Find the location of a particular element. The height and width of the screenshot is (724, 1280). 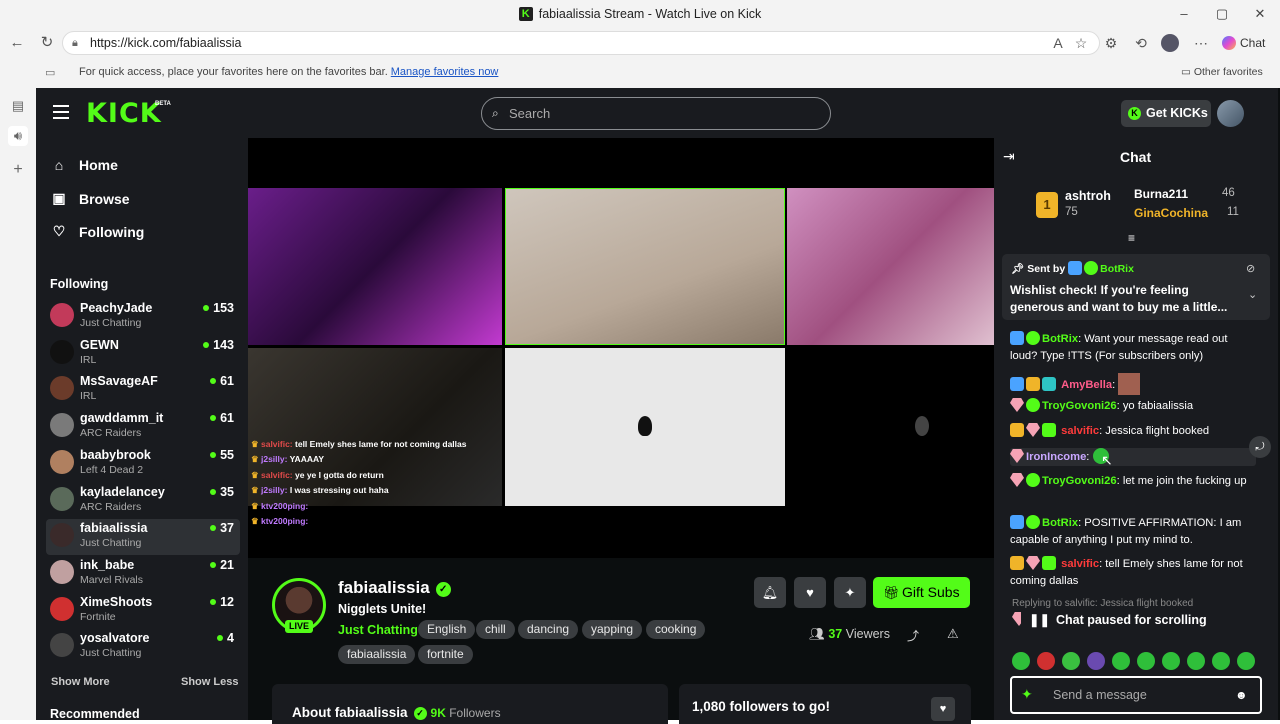

tag-chill: chill is located at coordinates (495, 629).